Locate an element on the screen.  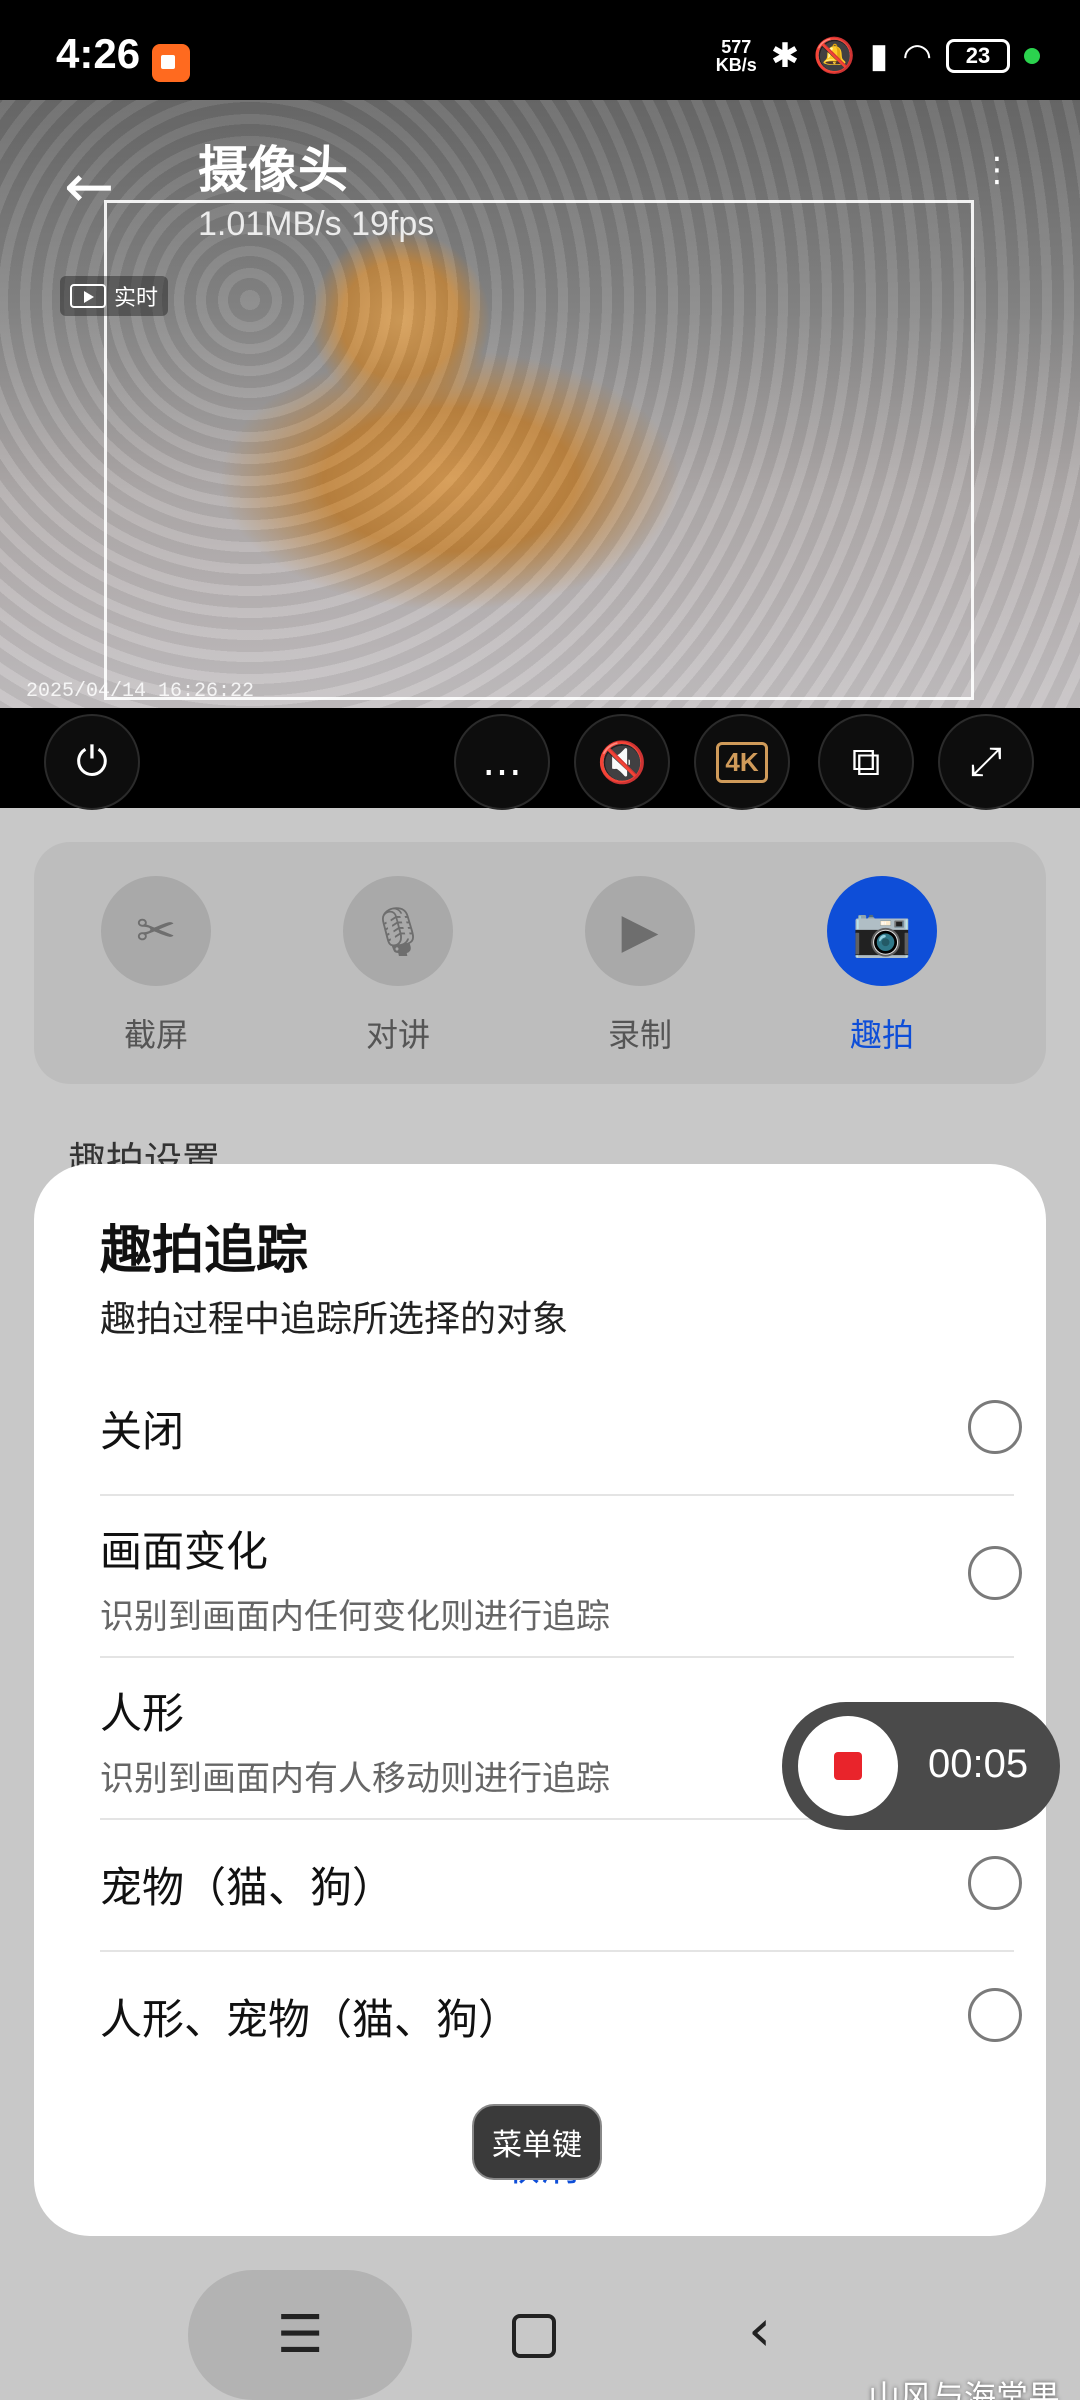
live-video-icon is located at coordinates (88, 296).